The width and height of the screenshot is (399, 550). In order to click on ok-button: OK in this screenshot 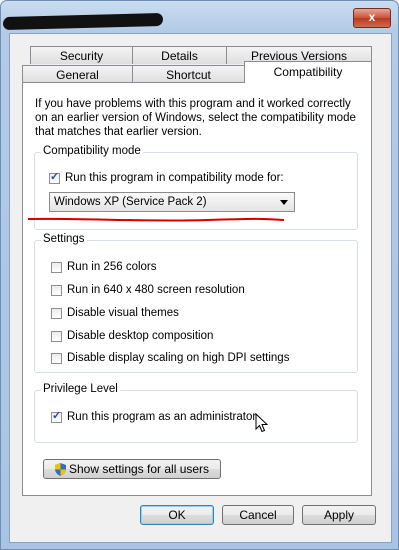, I will do `click(177, 515)`.